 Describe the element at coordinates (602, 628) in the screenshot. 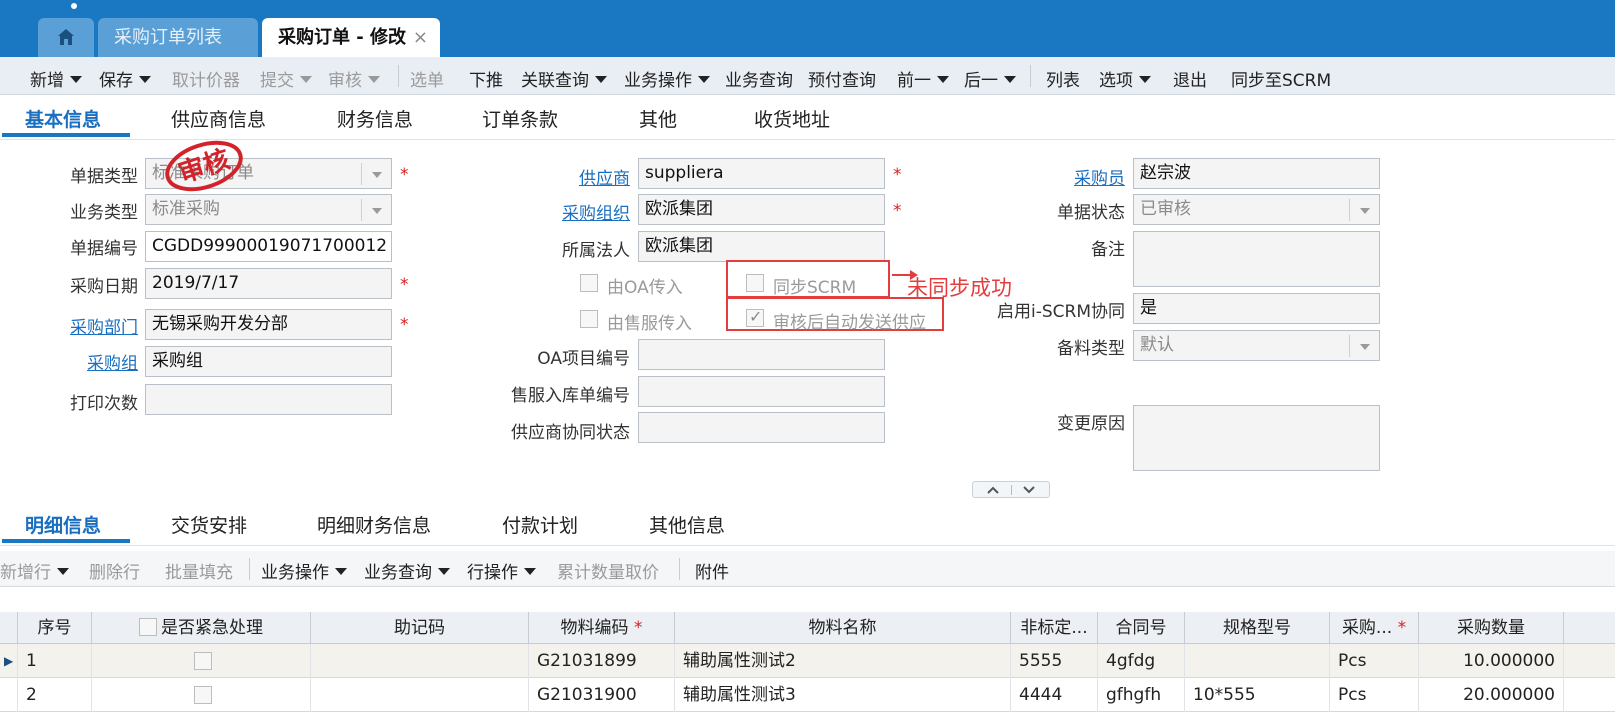

I see `col-material-code: 物料编码 *` at that location.